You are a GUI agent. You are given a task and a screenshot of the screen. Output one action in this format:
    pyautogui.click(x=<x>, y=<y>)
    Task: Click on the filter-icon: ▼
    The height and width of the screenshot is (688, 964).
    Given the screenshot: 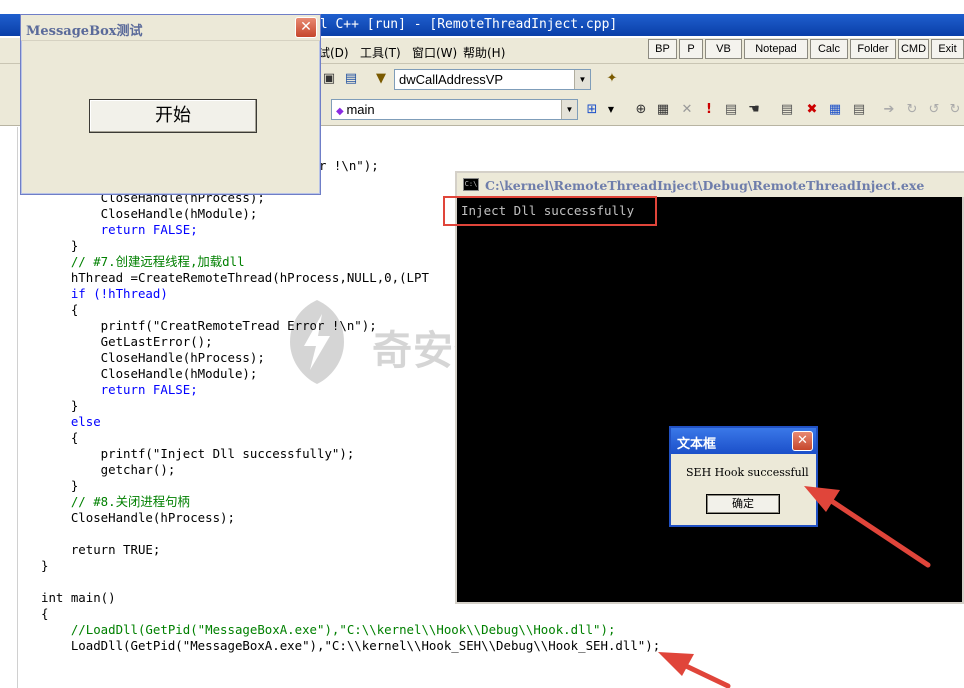 What is the action you would take?
    pyautogui.click(x=381, y=79)
    